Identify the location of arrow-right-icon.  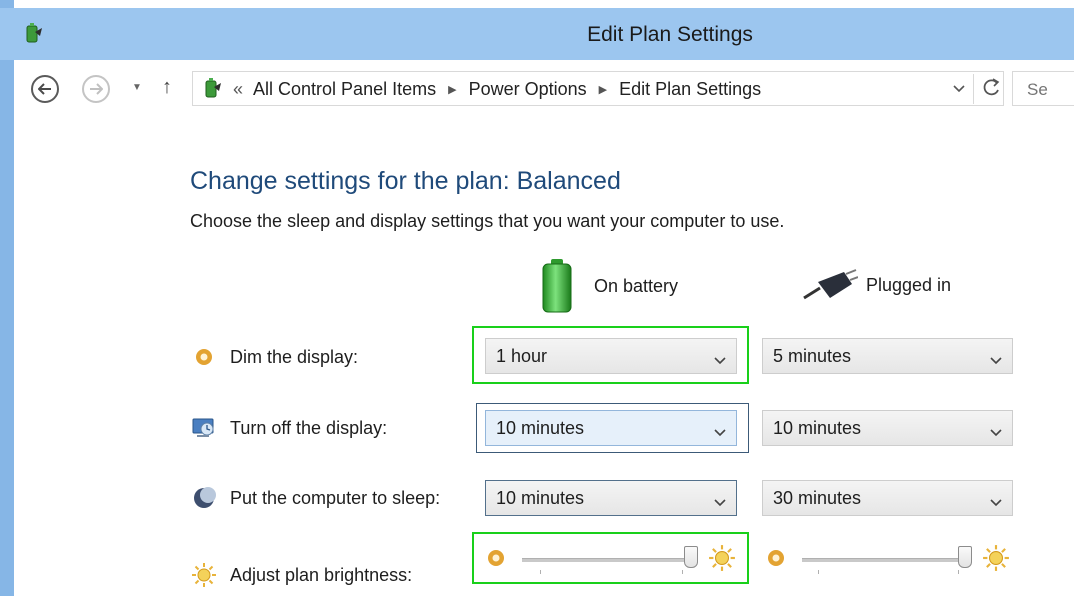
(96, 89).